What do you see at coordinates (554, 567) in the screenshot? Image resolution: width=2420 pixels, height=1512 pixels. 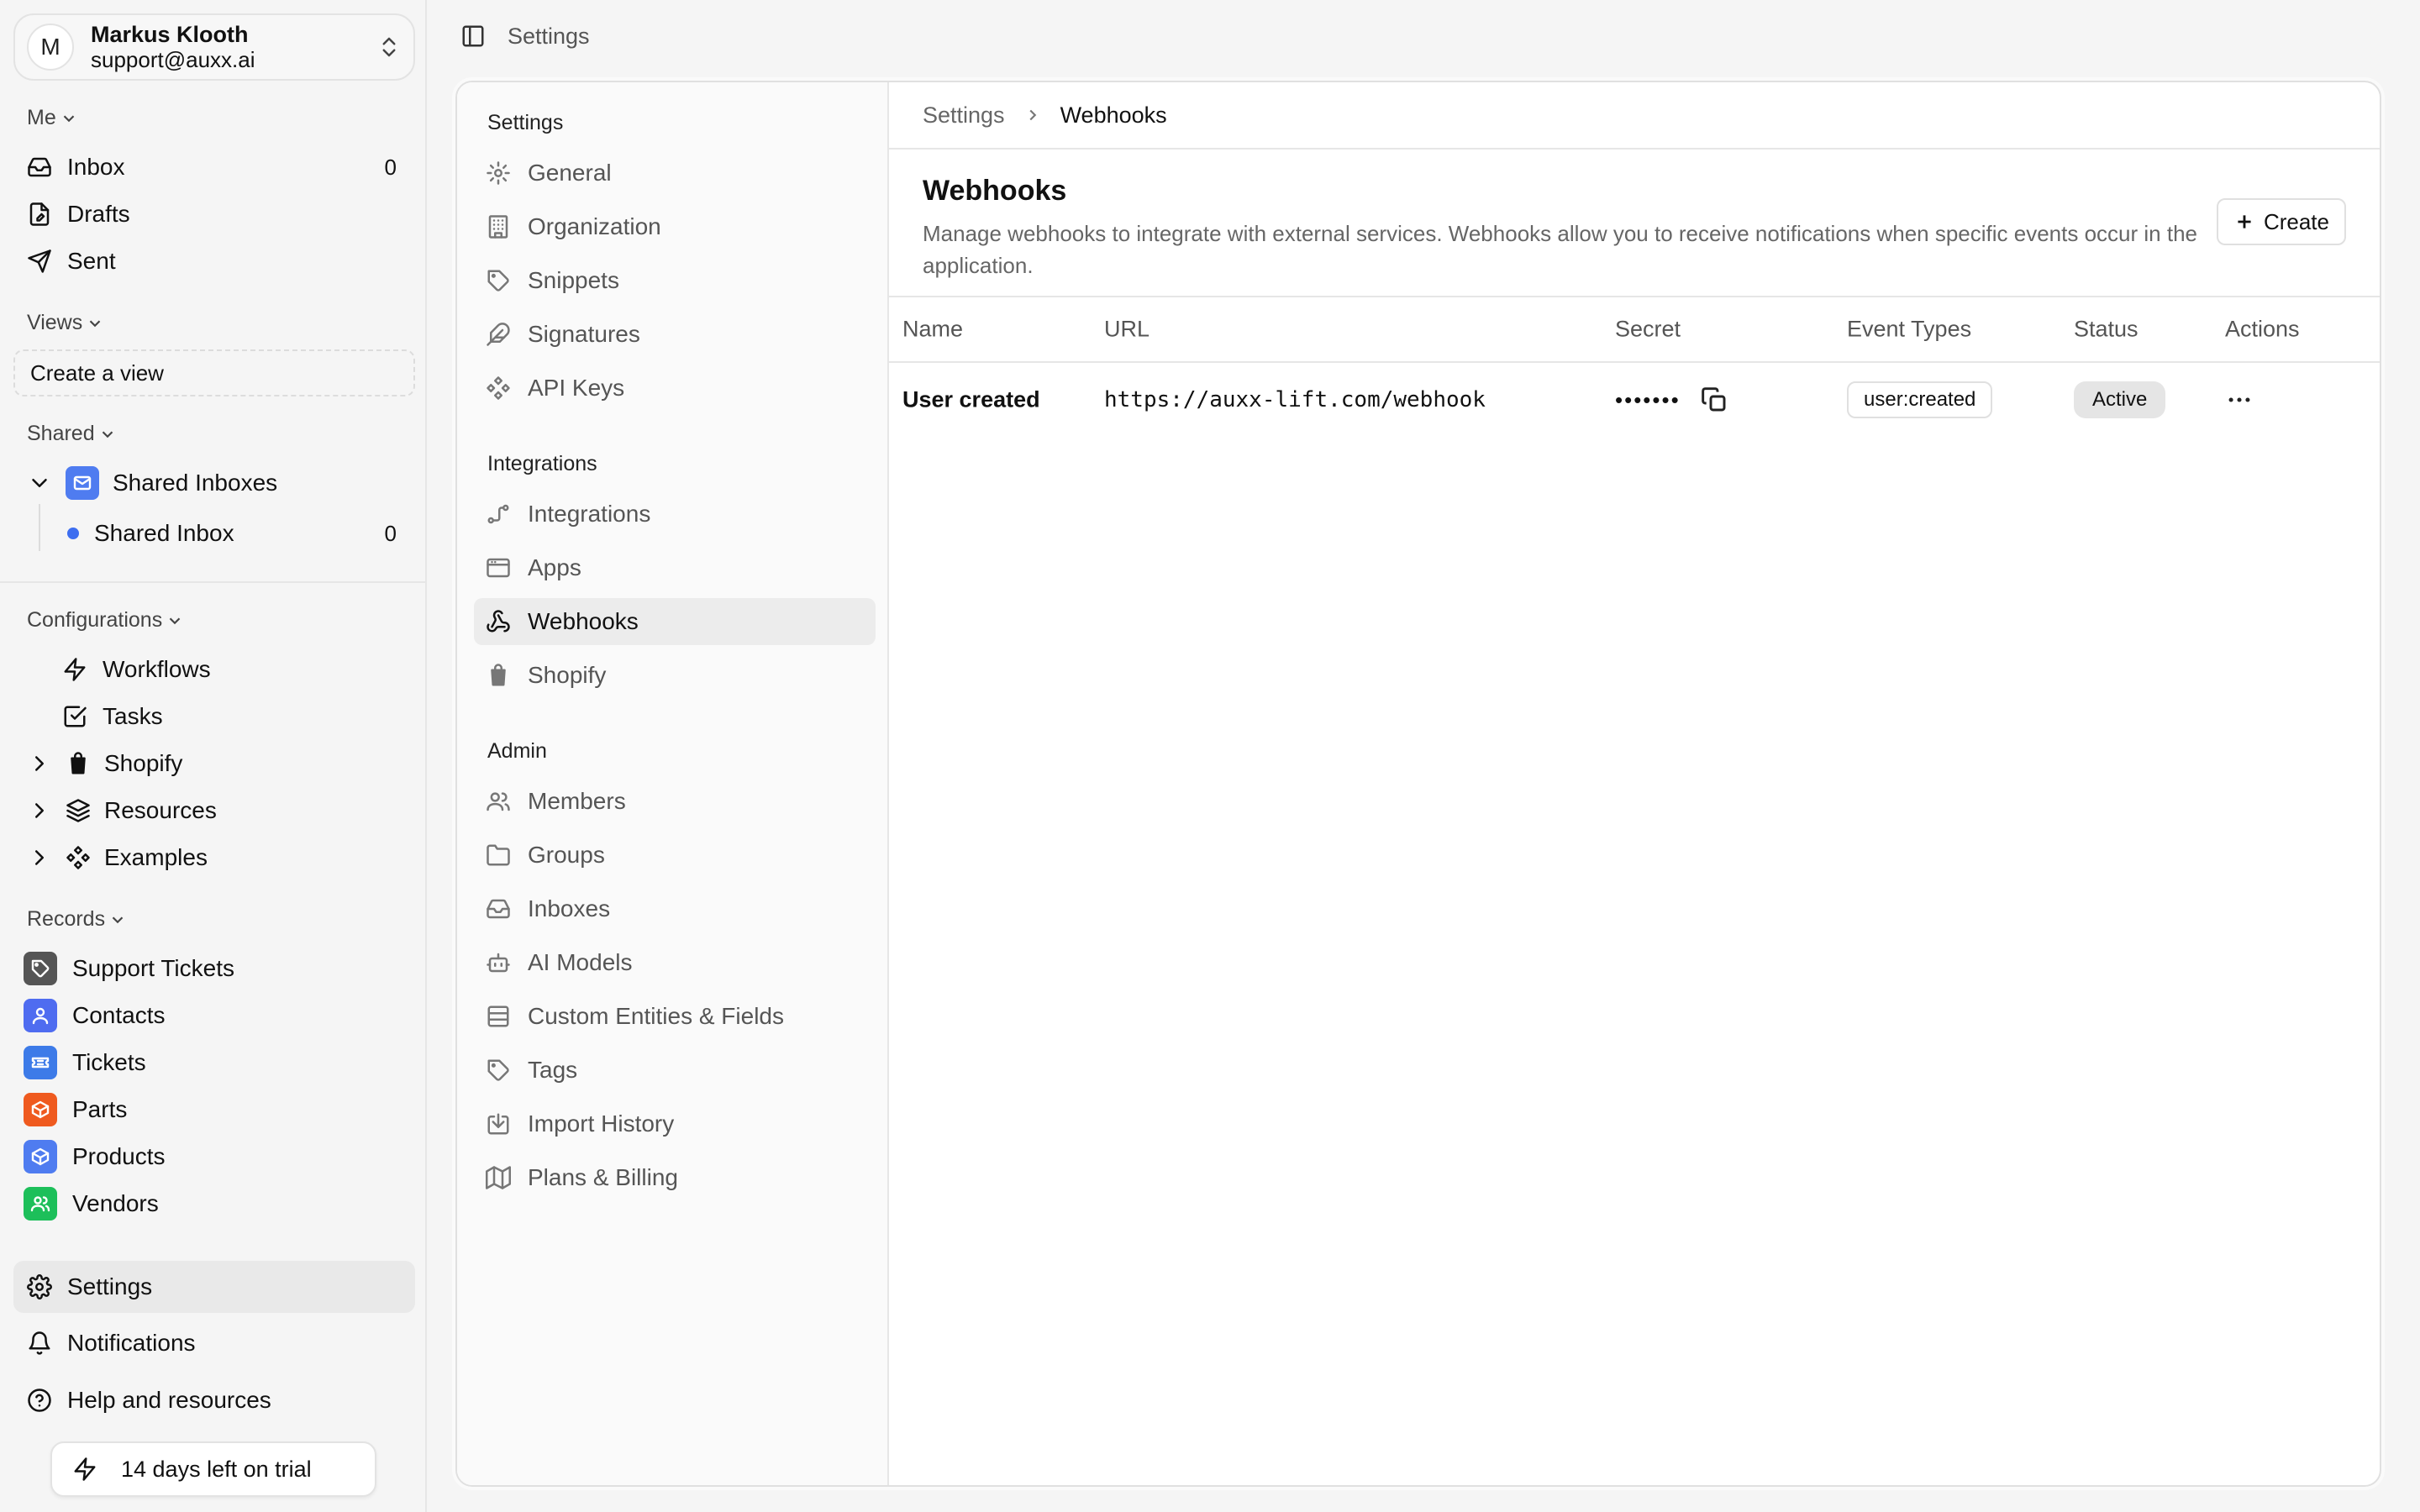 I see `settings-nav-label: Apps` at bounding box center [554, 567].